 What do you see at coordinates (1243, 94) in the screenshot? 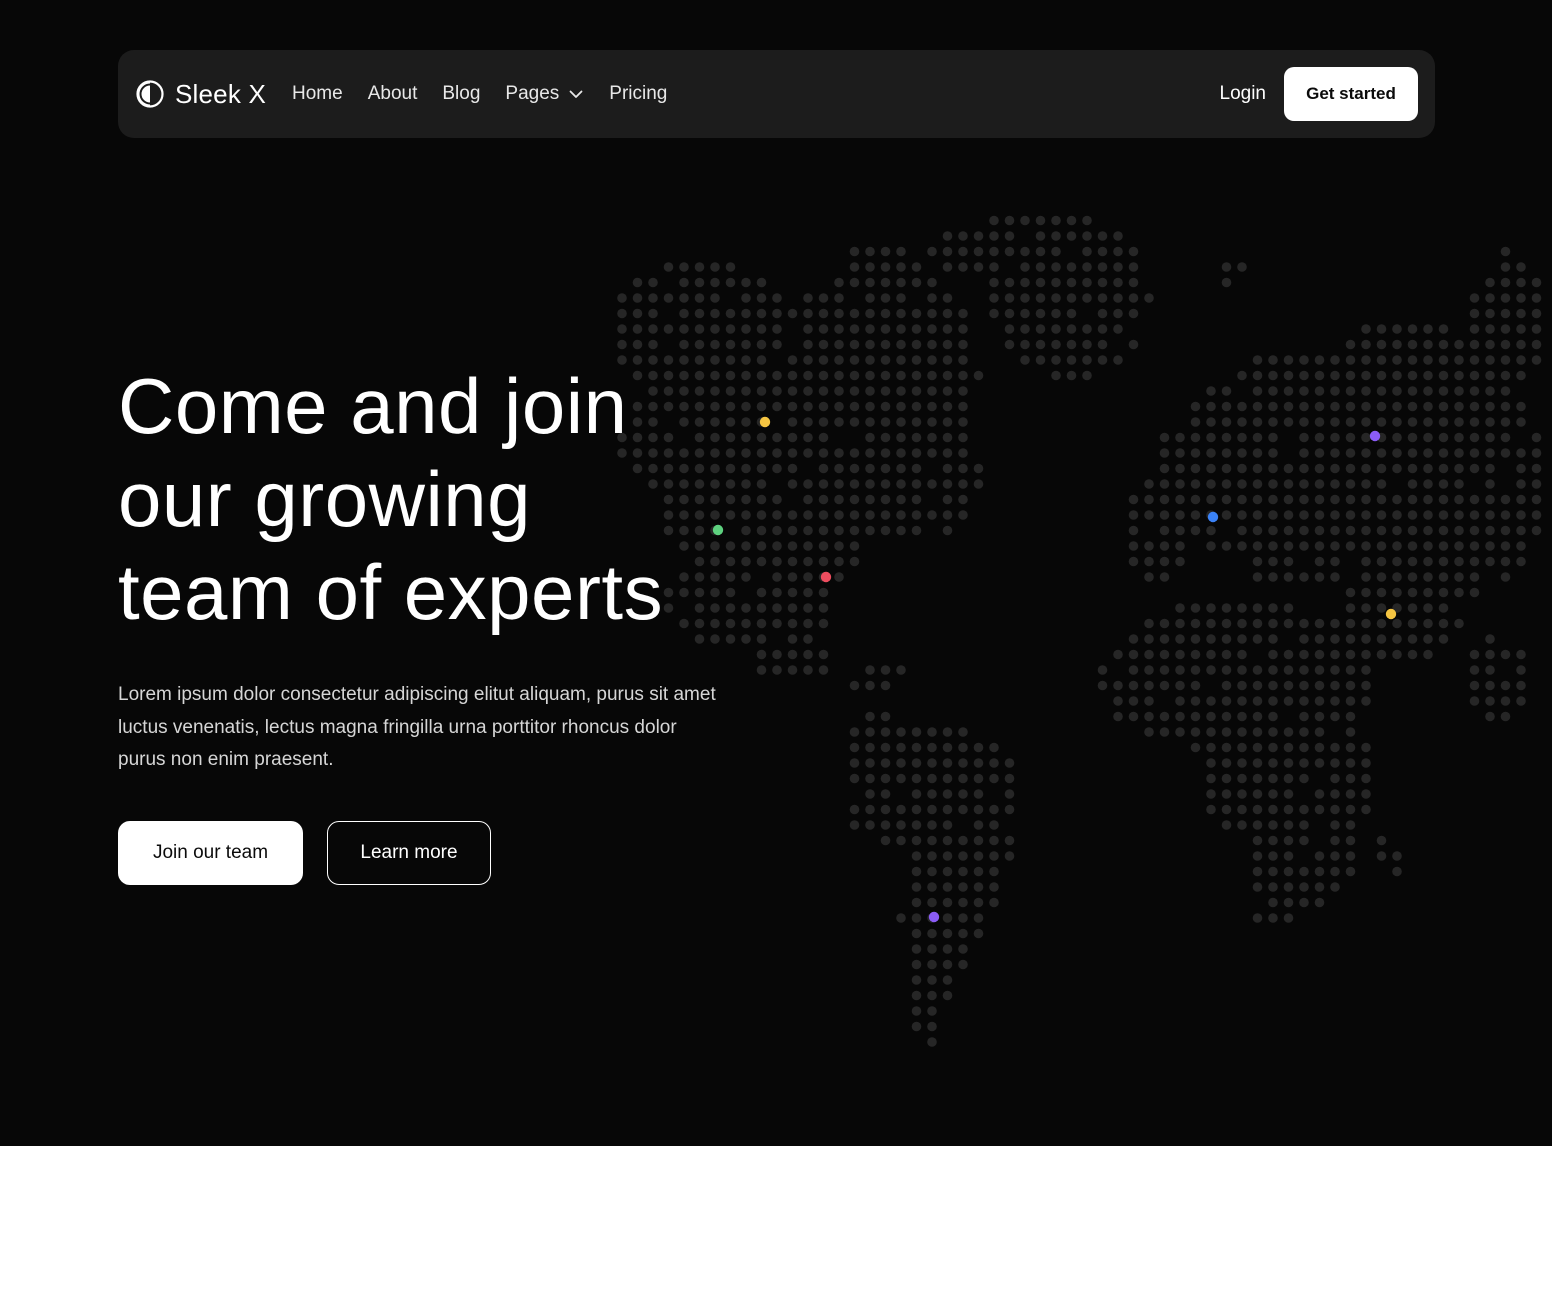
I see `login-link: Login` at bounding box center [1243, 94].